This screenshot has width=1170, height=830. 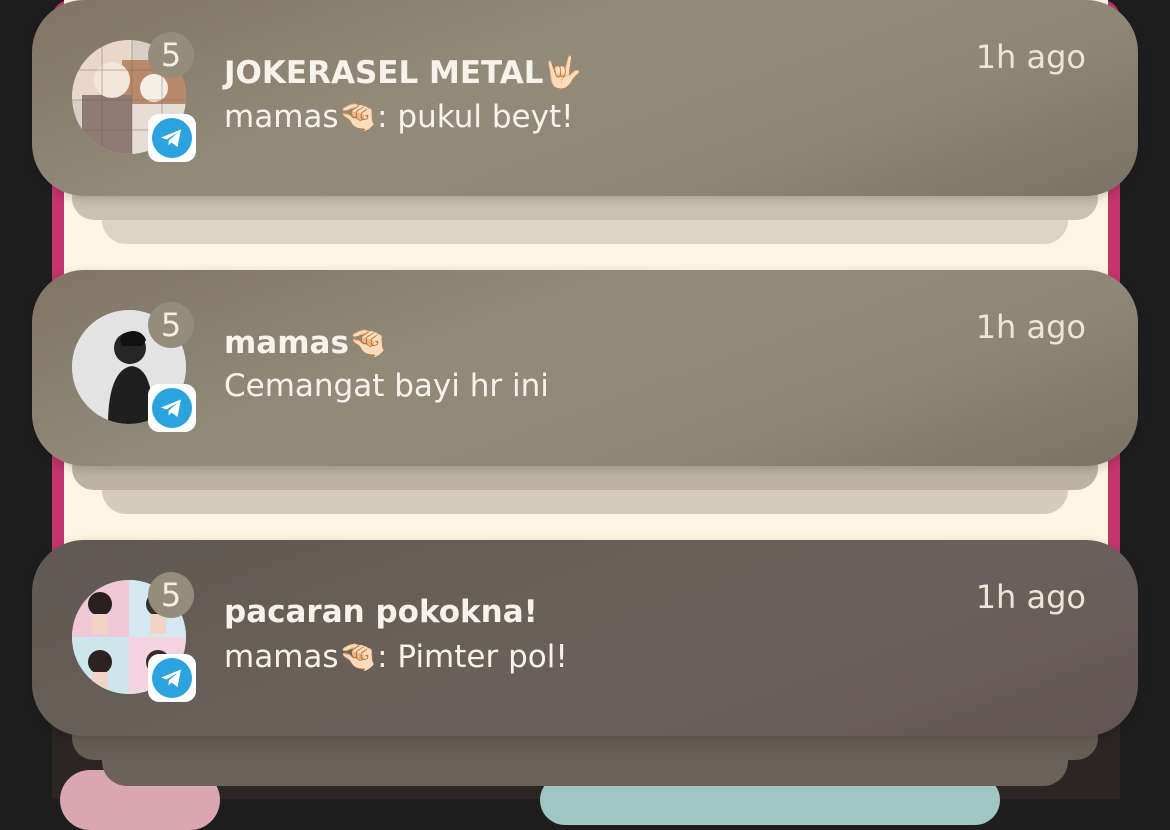 I want to click on notification-title: JOKERASEL METAL🤟🏻, so click(x=403, y=73).